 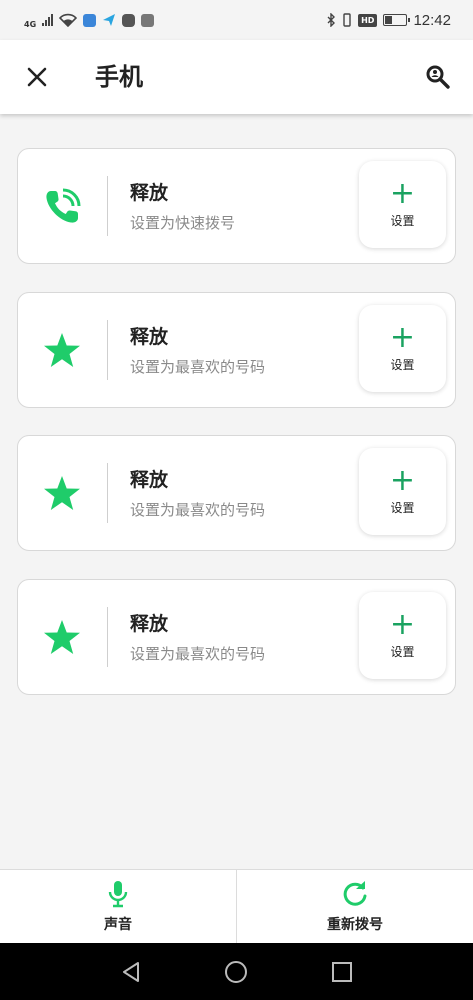 What do you see at coordinates (236, 77) in the screenshot?
I see `app-bar: 手机` at bounding box center [236, 77].